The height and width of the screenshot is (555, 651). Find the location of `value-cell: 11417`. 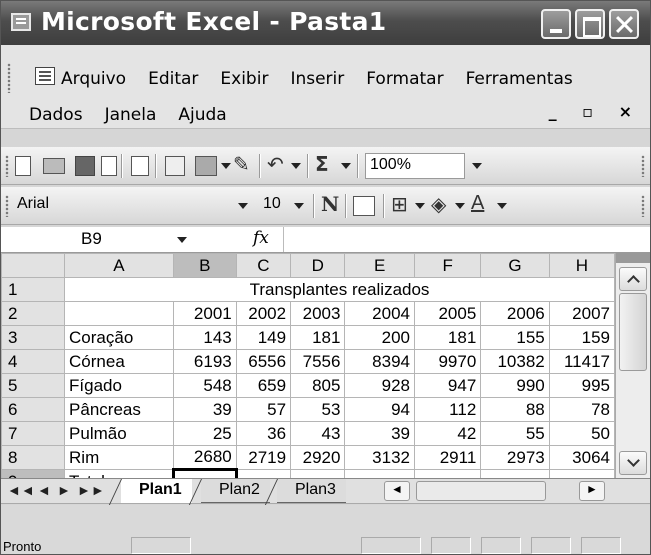

value-cell: 11417 is located at coordinates (582, 361).